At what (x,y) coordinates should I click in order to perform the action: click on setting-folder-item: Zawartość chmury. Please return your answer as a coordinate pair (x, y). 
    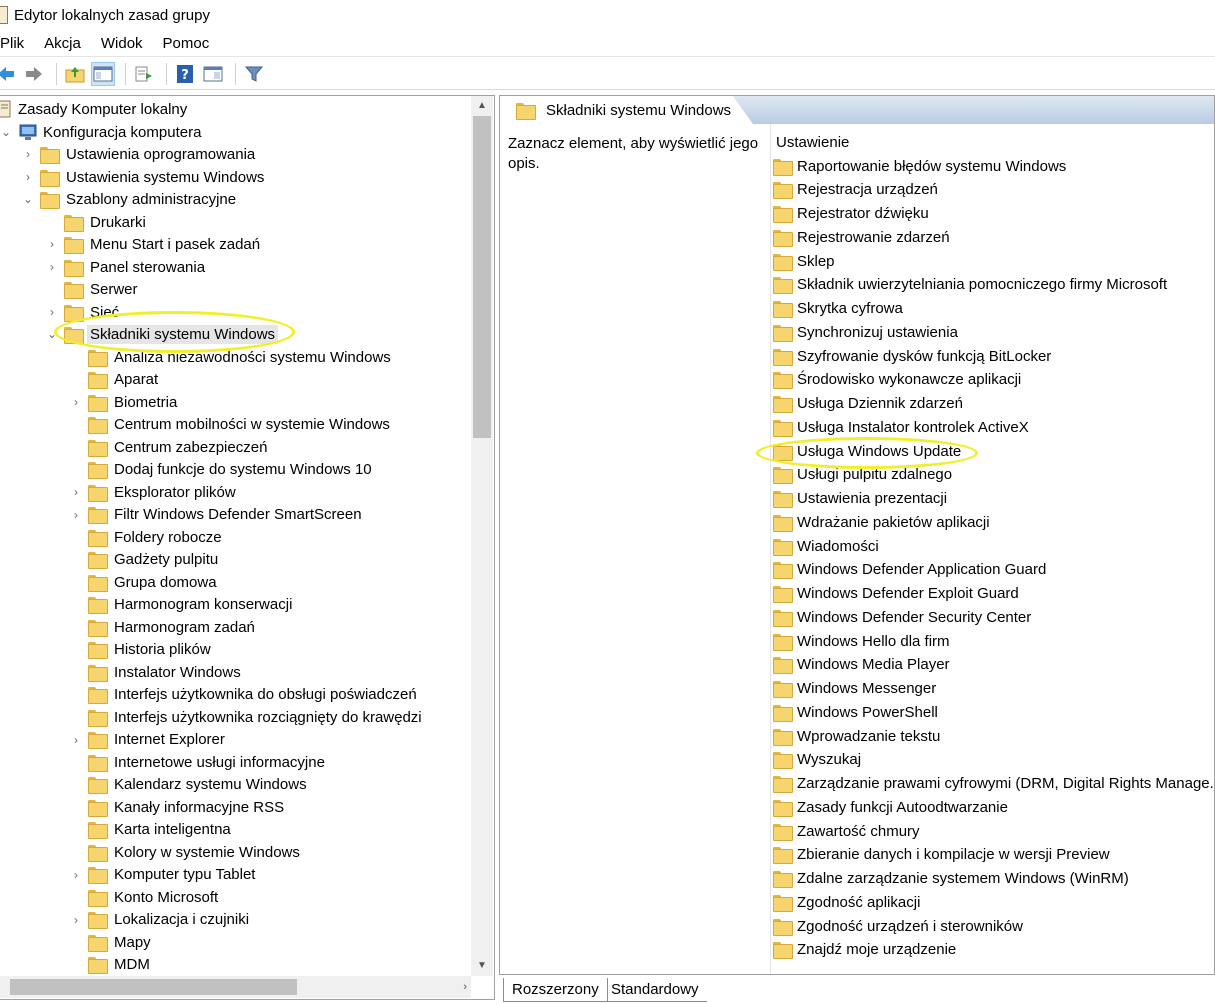
    Looking at the image, I should click on (846, 831).